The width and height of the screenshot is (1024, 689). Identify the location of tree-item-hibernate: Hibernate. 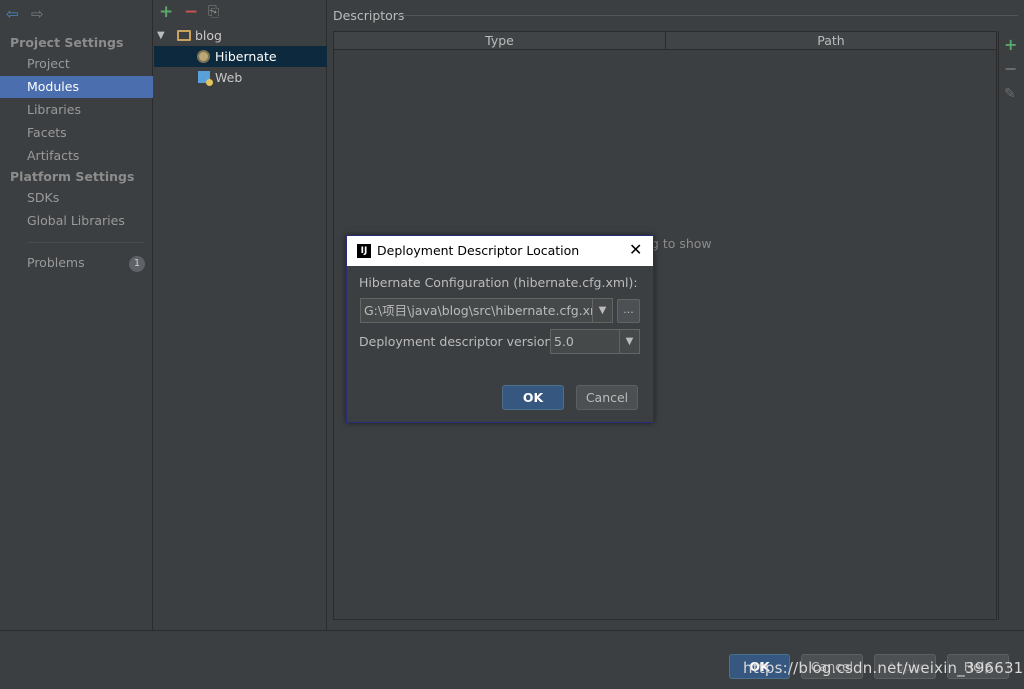
(240, 56).